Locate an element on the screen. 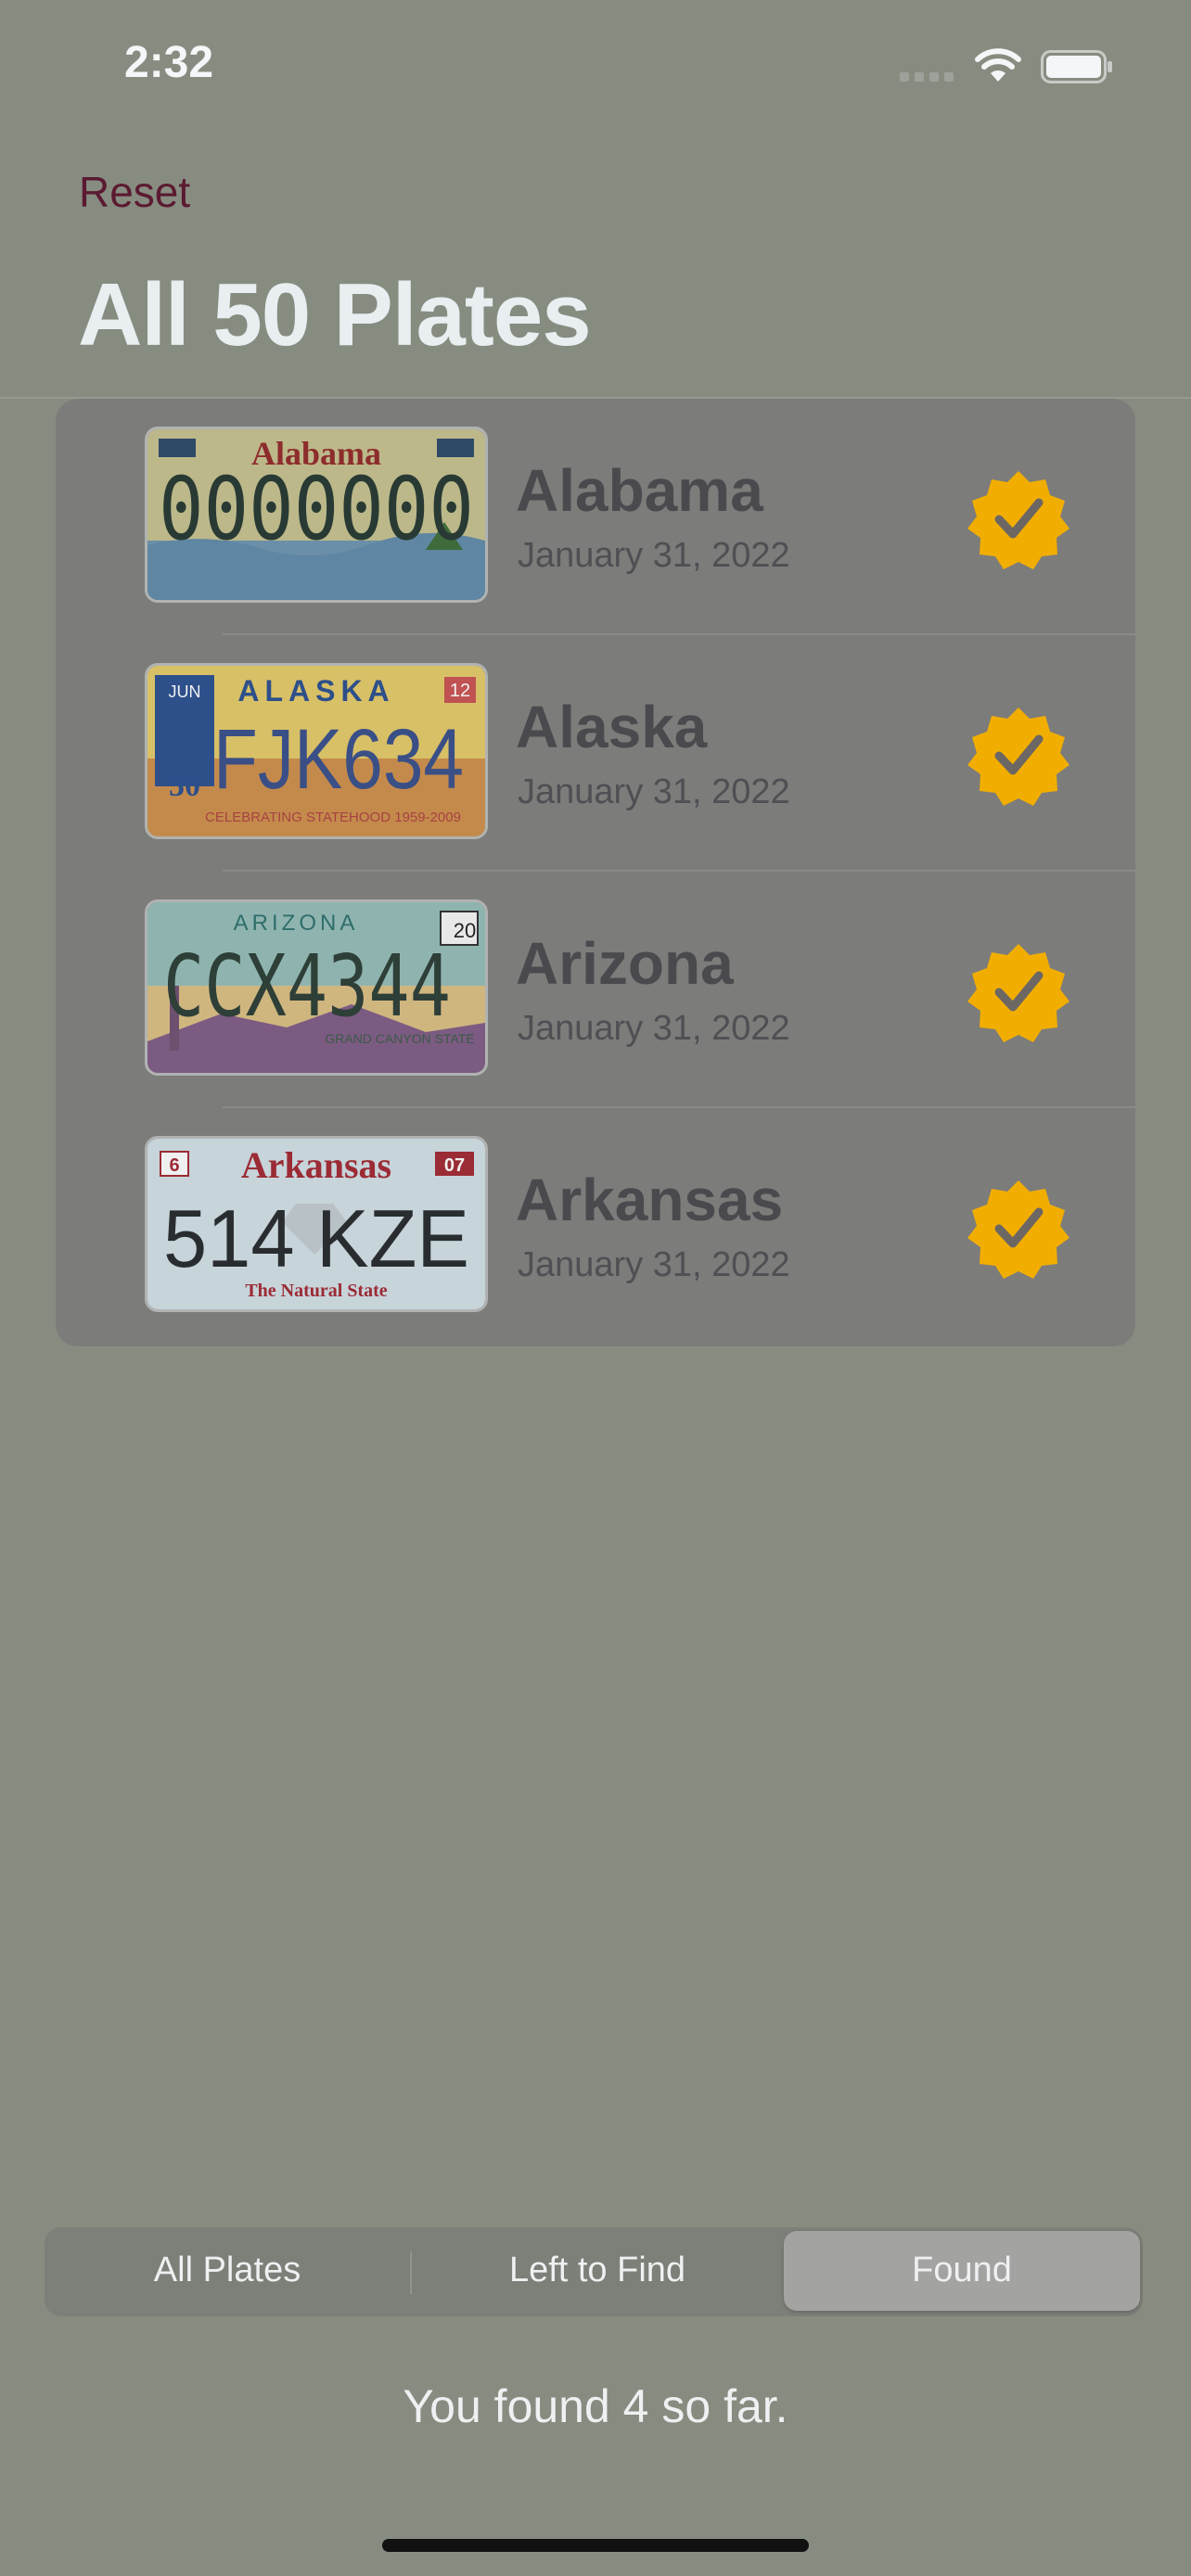  tab-found: Found is located at coordinates (962, 2272).